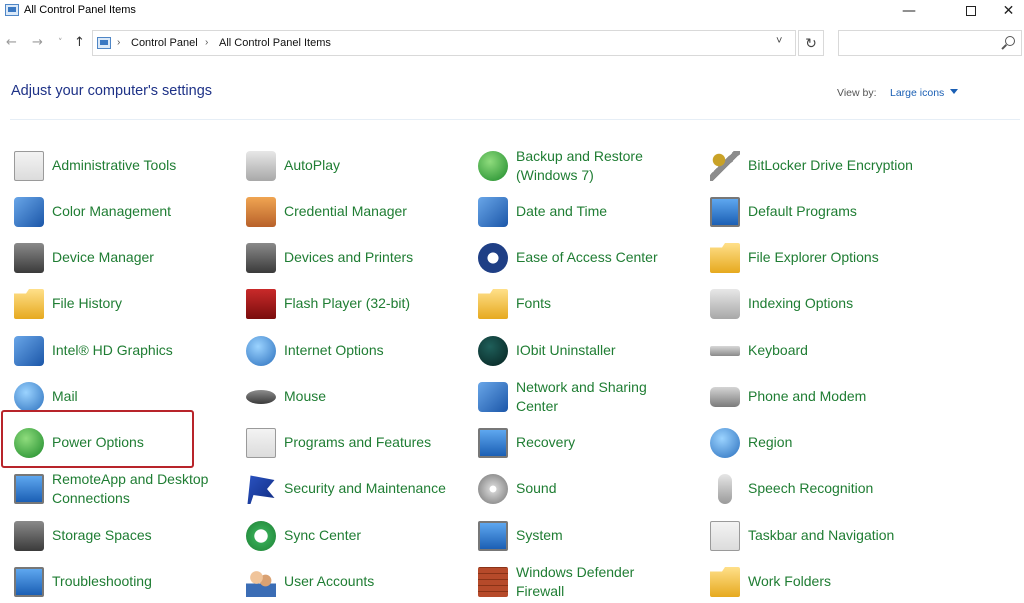 The width and height of the screenshot is (1024, 603). I want to click on iobit-uninstaller-icon, so click(493, 351).